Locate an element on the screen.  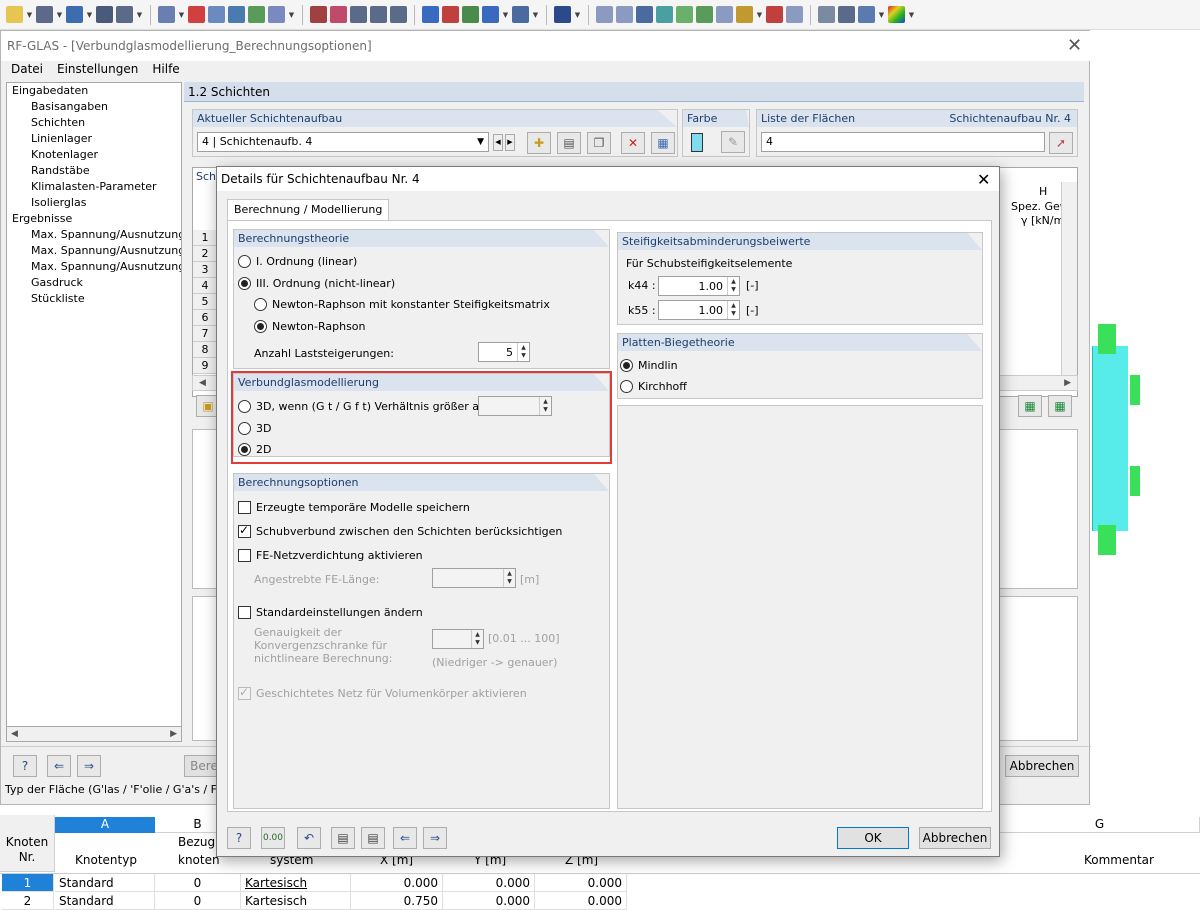
view-icon is located at coordinates (276, 14).